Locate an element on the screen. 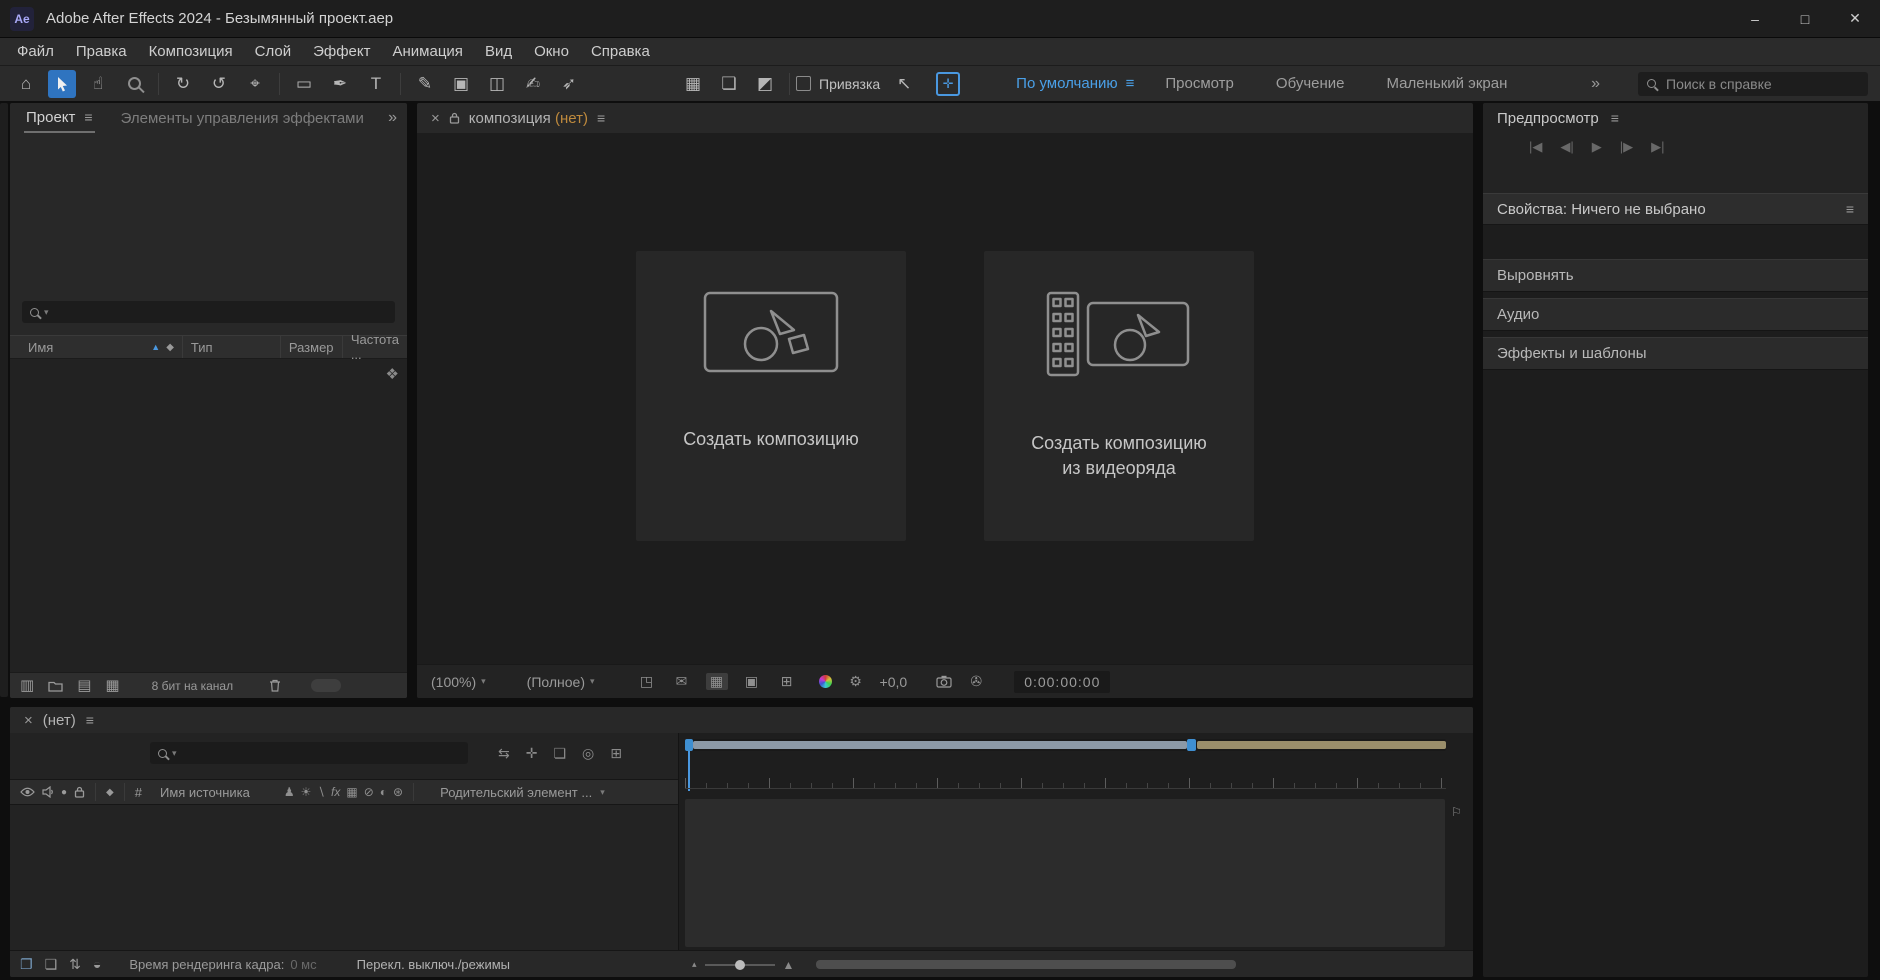  rectangle-mask-tool-button: ▭ is located at coordinates (304, 84).